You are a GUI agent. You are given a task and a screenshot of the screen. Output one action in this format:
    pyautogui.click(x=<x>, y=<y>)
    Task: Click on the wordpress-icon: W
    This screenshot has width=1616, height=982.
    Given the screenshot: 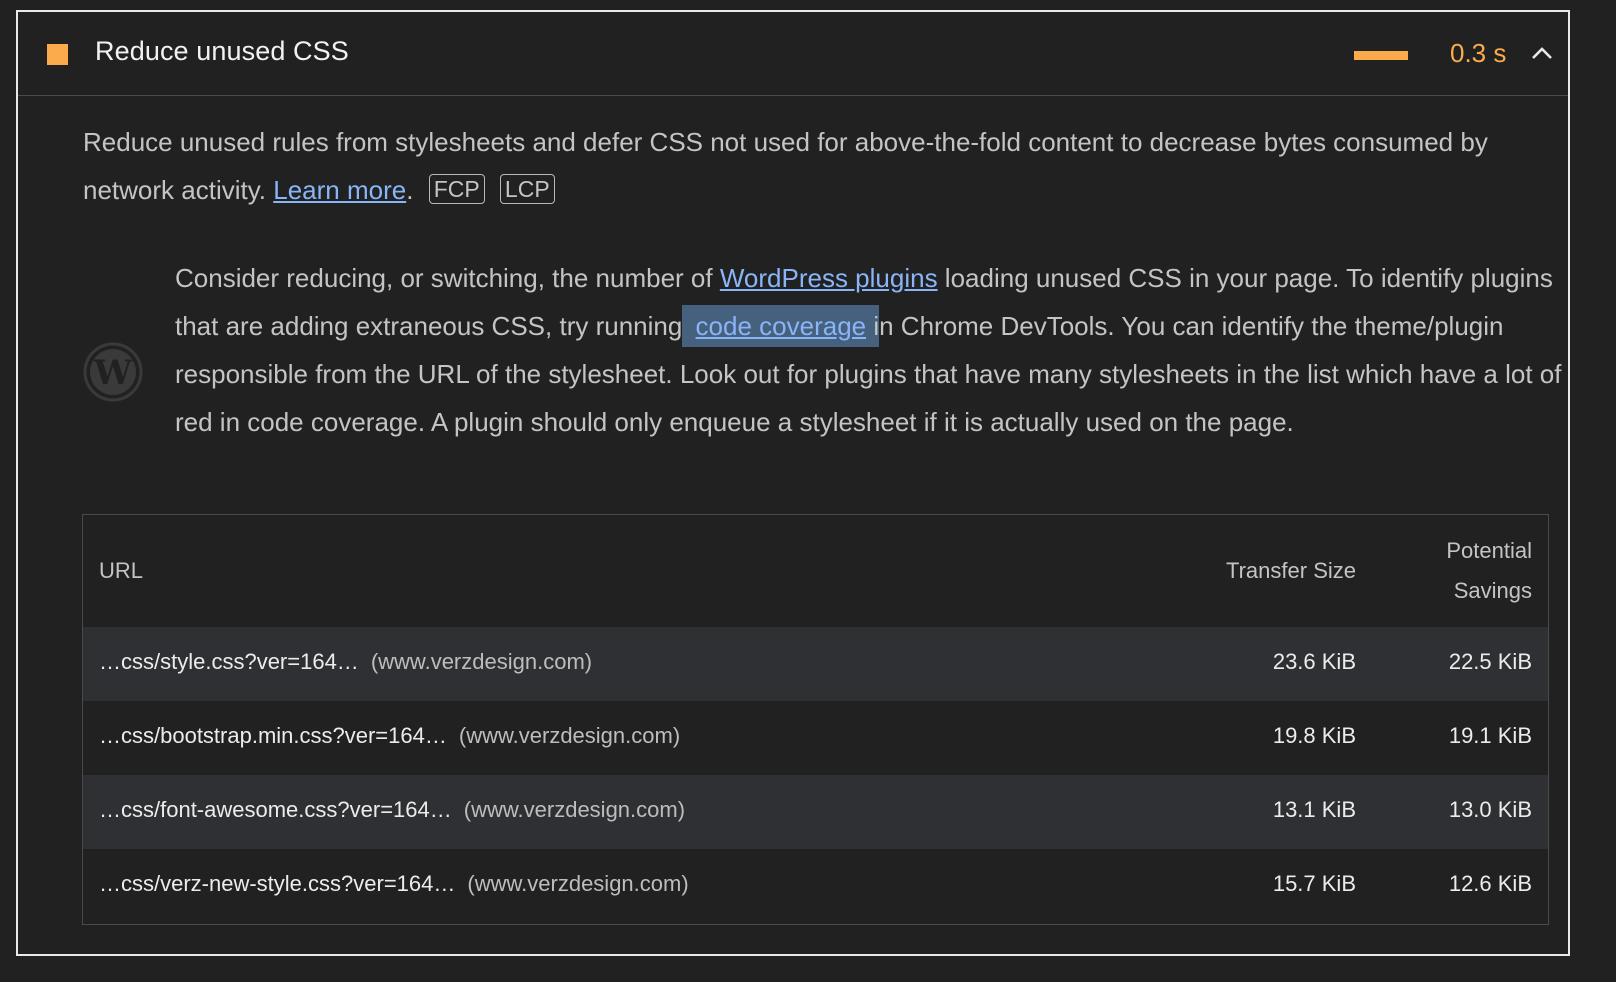 What is the action you would take?
    pyautogui.click(x=113, y=372)
    